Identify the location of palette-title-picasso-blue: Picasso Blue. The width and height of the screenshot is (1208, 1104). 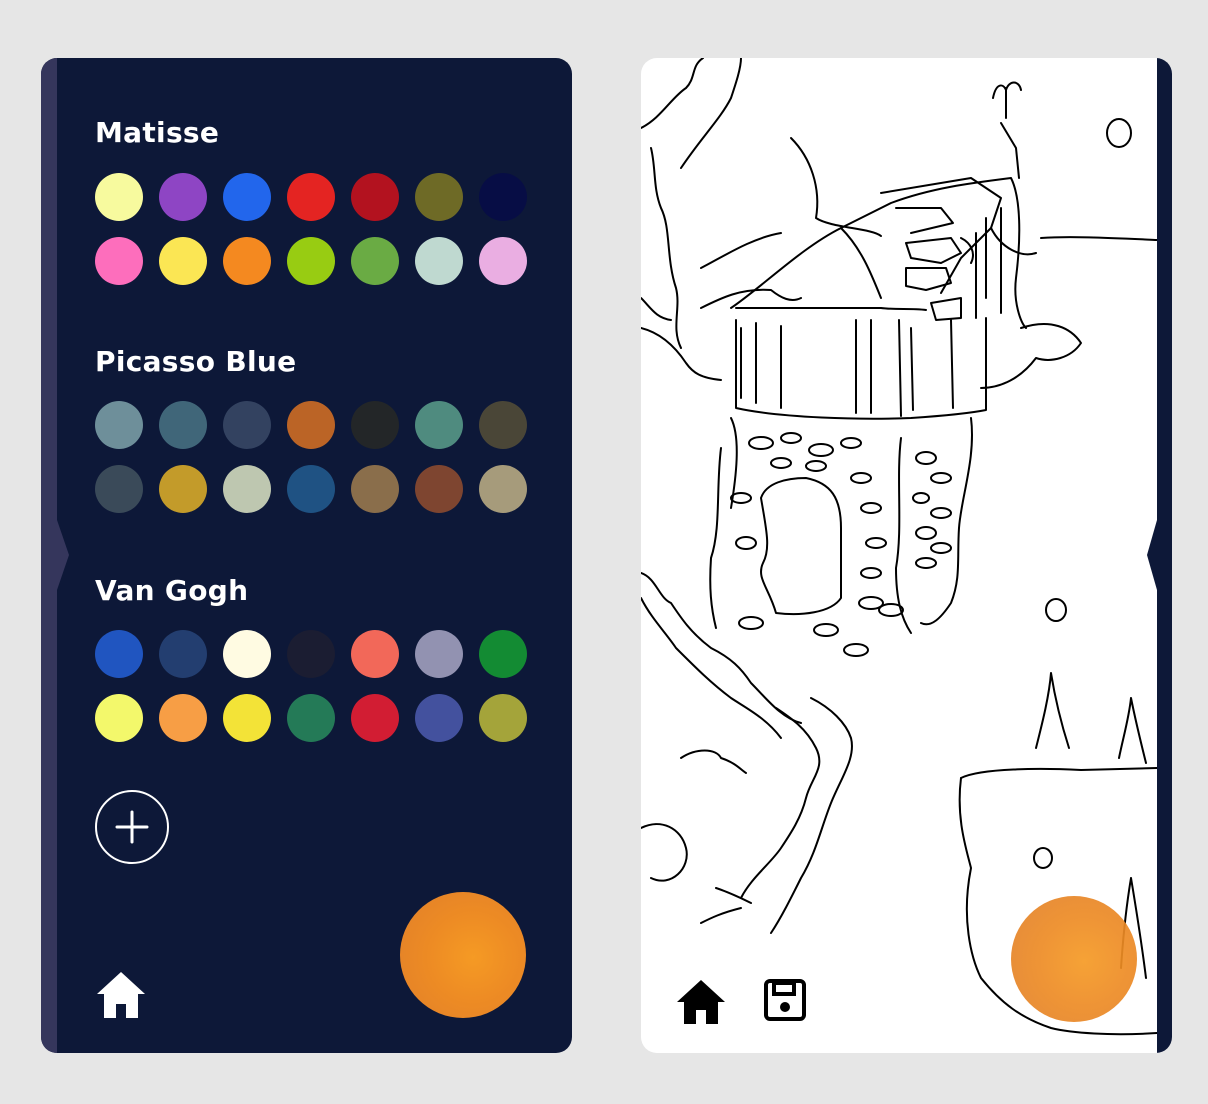
(196, 361).